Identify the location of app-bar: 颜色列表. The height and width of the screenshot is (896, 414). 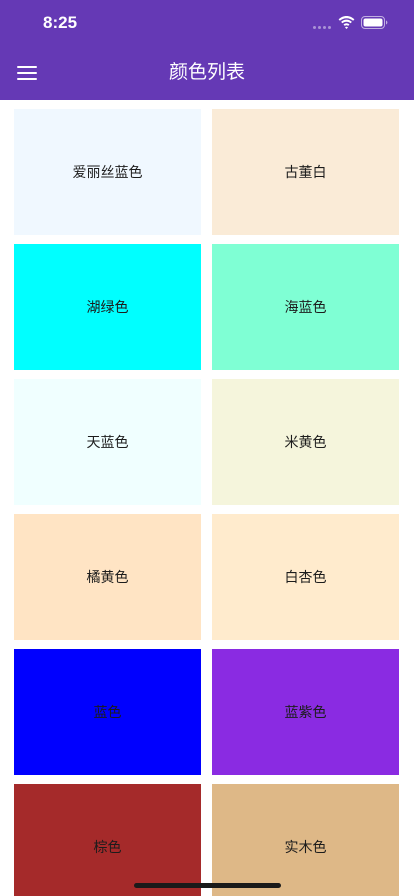
(207, 72).